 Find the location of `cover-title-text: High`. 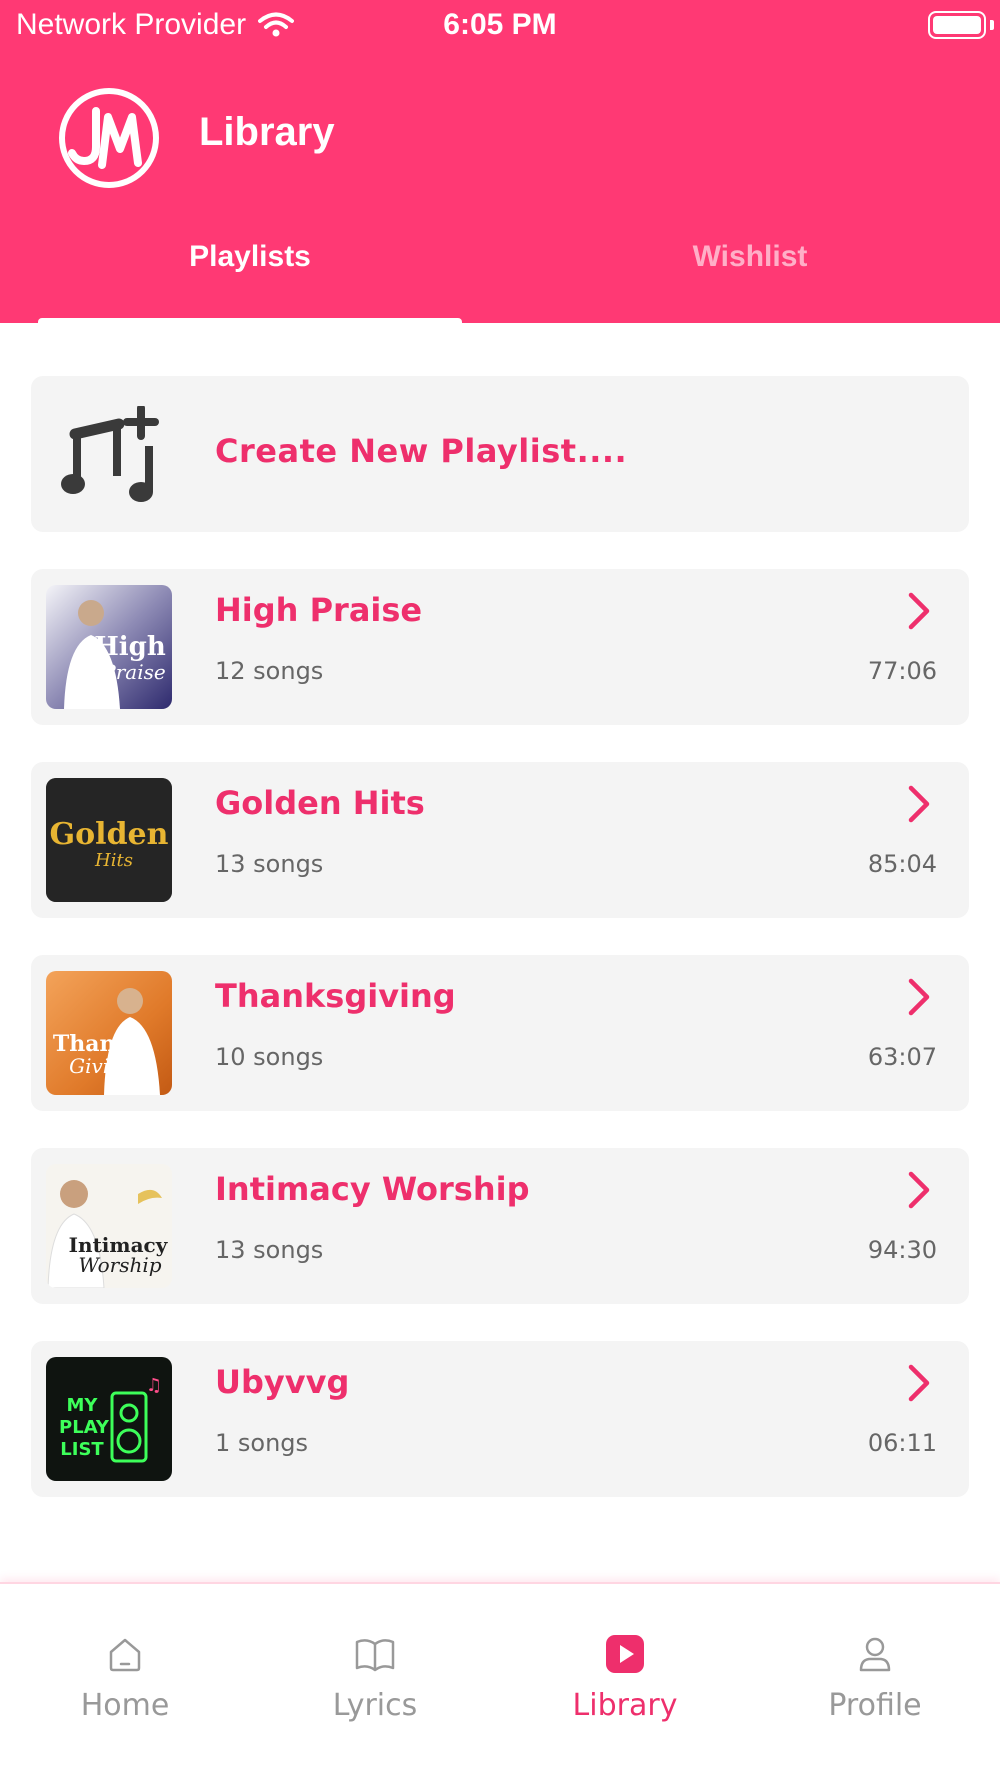

cover-title-text: High is located at coordinates (130, 647).